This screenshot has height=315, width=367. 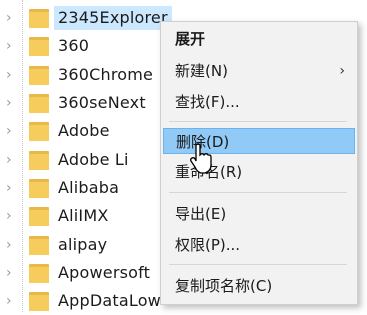 I want to click on tree-item-label: 360seNext, so click(x=102, y=102).